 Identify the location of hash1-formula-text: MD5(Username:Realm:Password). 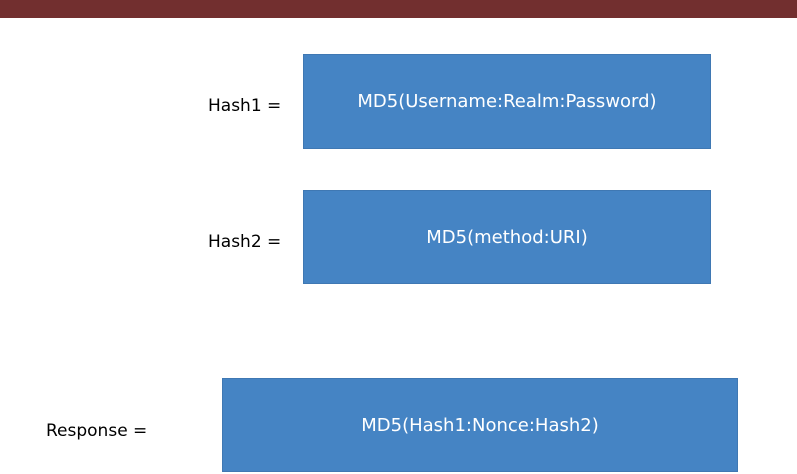
(507, 101).